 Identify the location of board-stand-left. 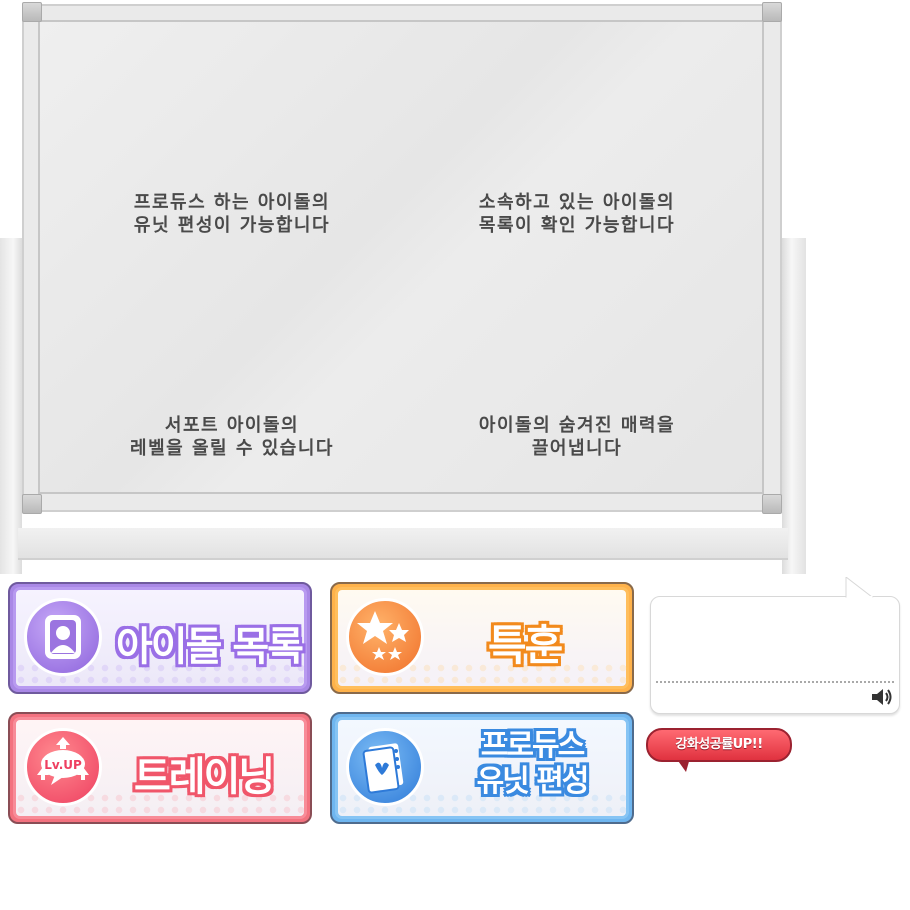
(11, 406).